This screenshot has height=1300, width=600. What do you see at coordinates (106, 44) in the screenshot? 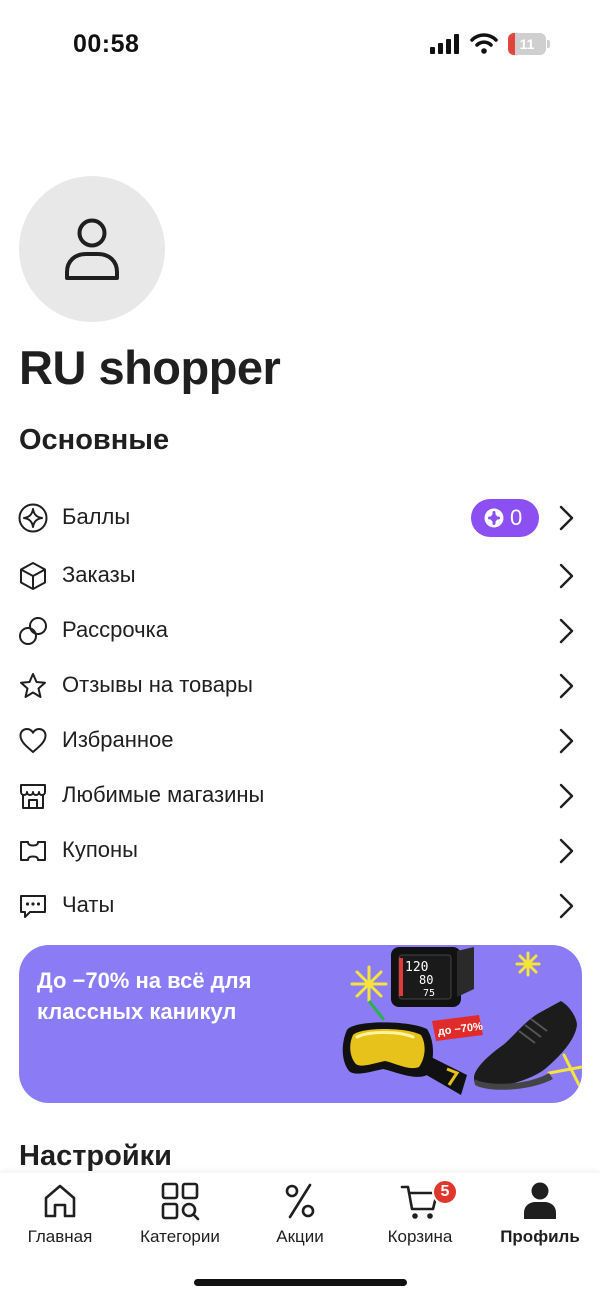
I see `status-time: 00:58` at bounding box center [106, 44].